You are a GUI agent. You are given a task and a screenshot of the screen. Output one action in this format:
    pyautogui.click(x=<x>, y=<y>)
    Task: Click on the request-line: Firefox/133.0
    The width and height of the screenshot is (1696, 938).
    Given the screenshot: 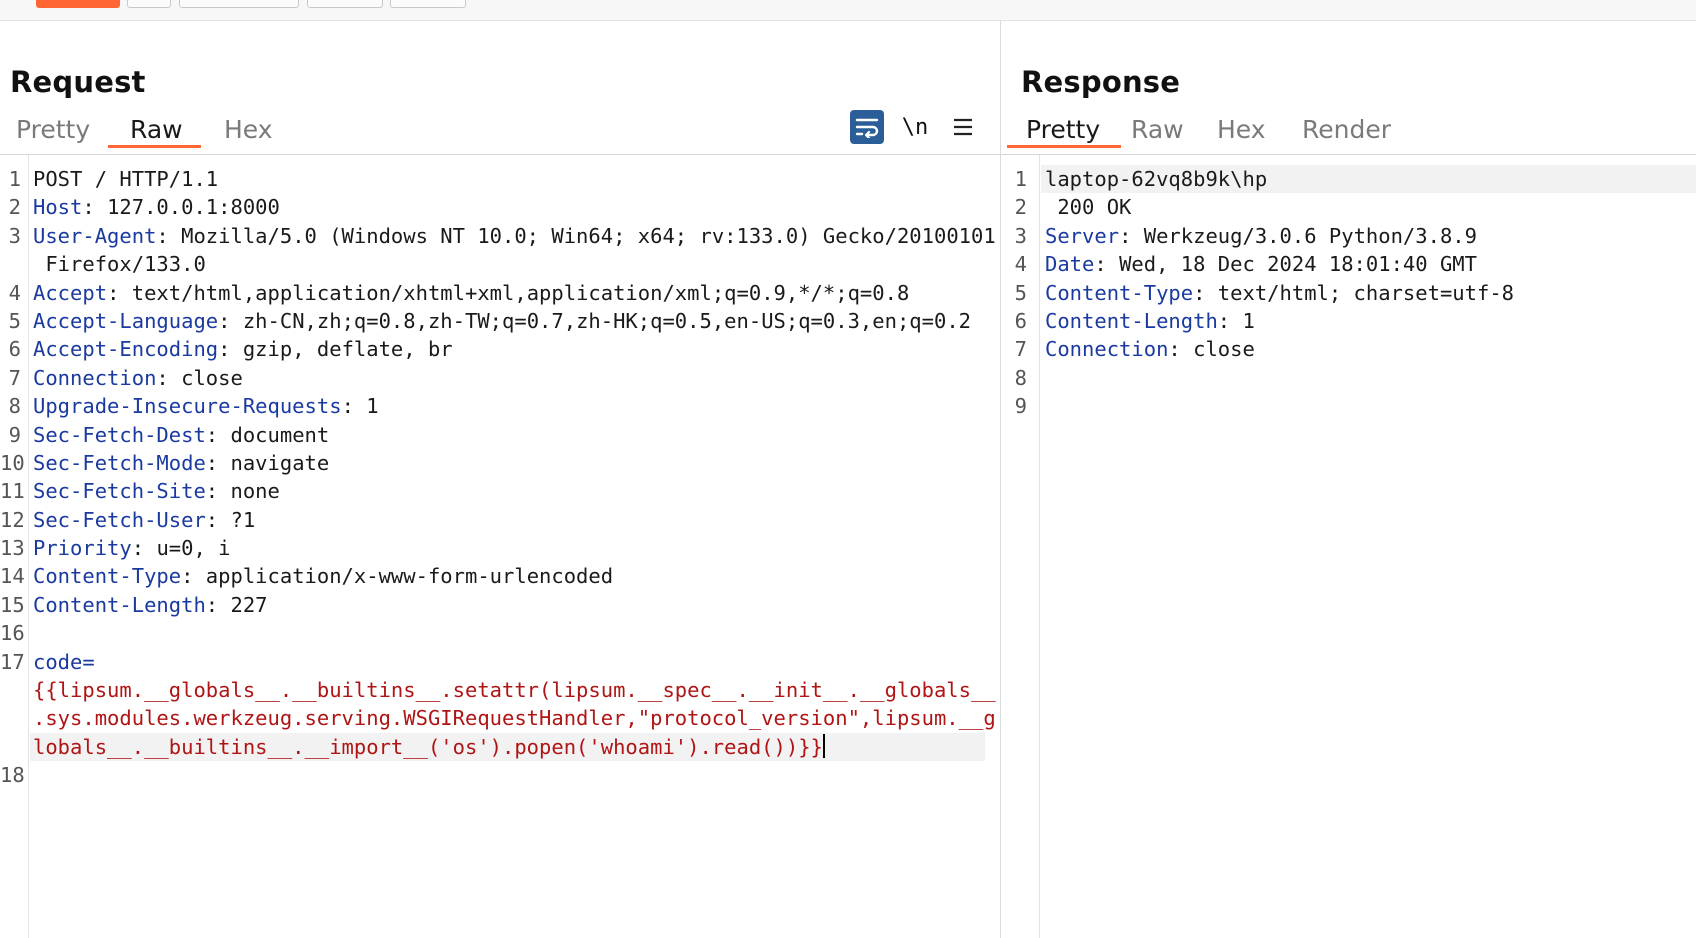 What is the action you would take?
    pyautogui.click(x=119, y=264)
    